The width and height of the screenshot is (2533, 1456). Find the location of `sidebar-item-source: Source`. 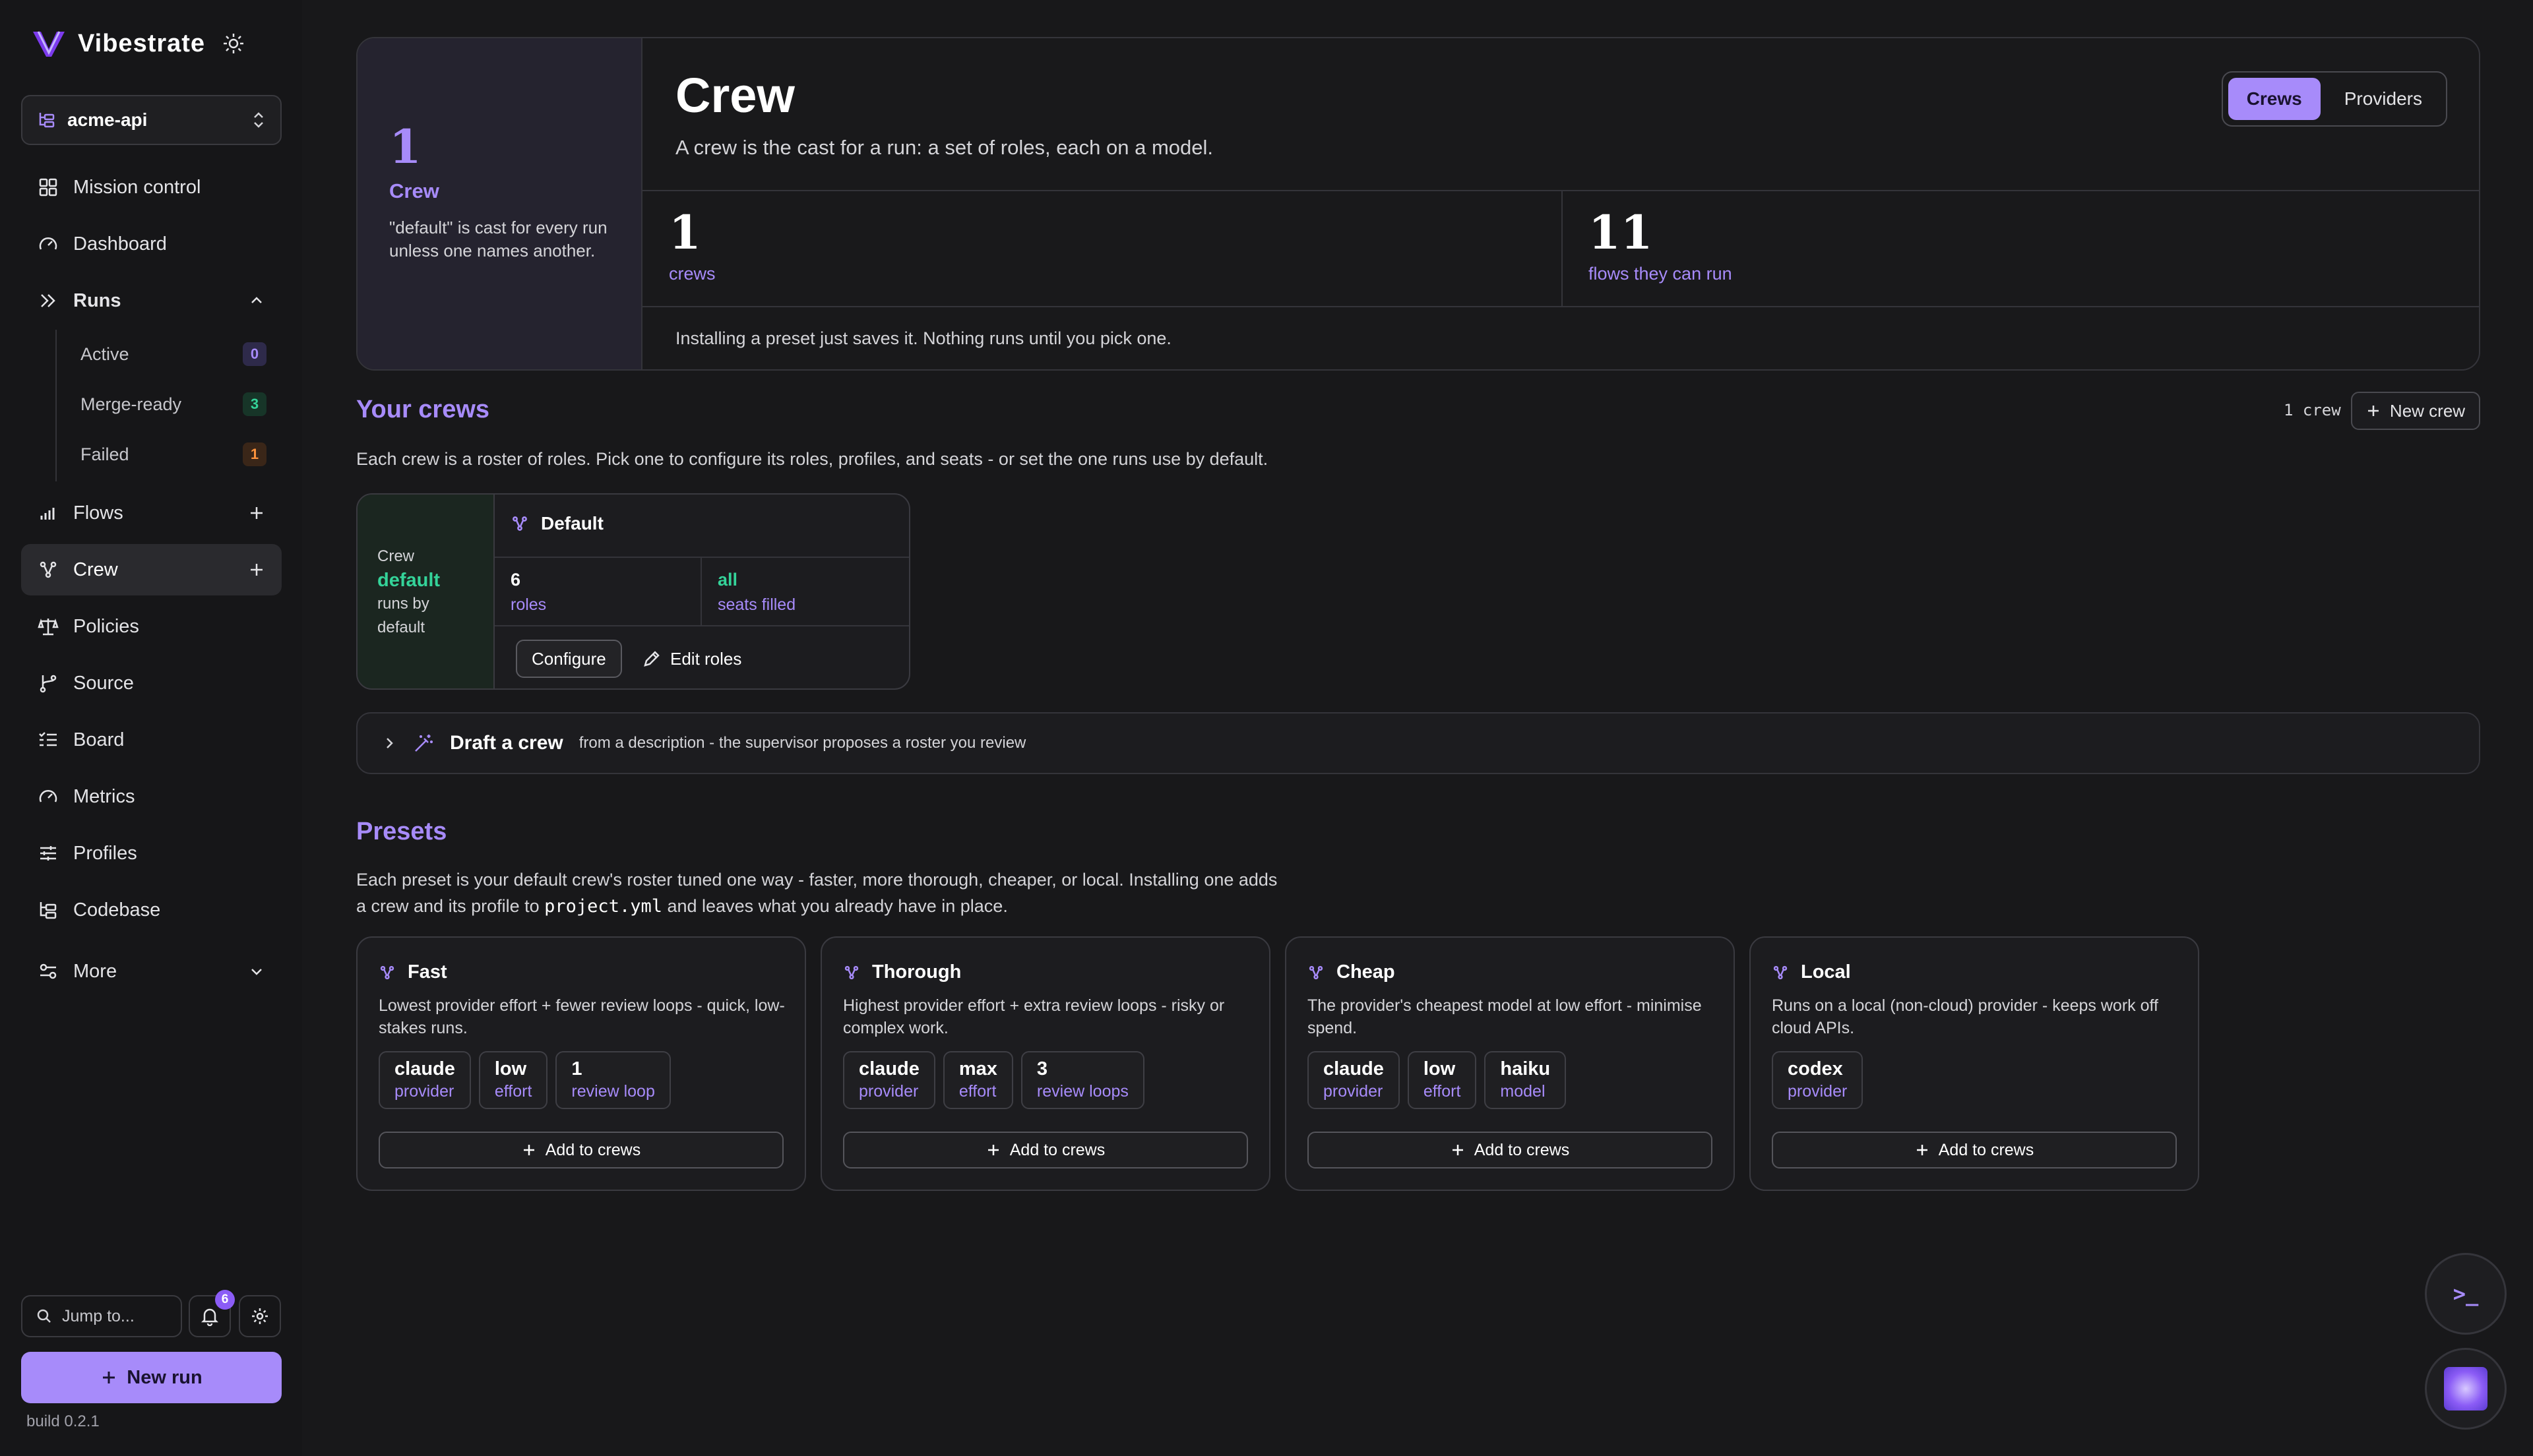

sidebar-item-source: Source is located at coordinates (151, 683).